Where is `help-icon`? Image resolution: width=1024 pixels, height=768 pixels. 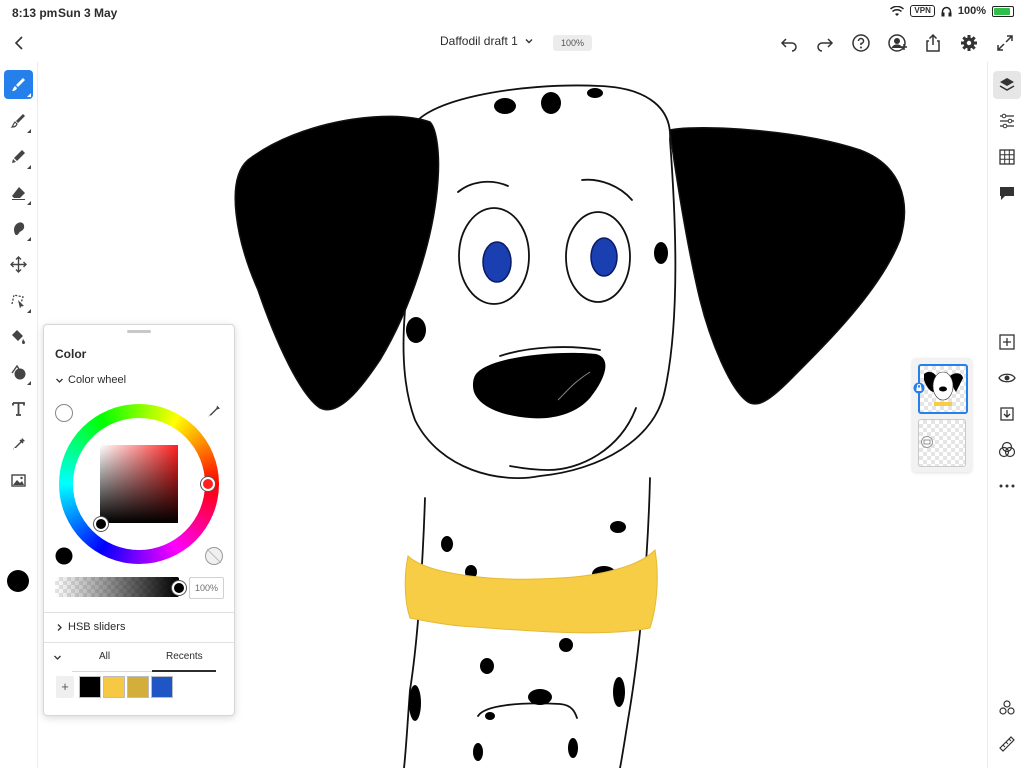
help-icon is located at coordinates (861, 43).